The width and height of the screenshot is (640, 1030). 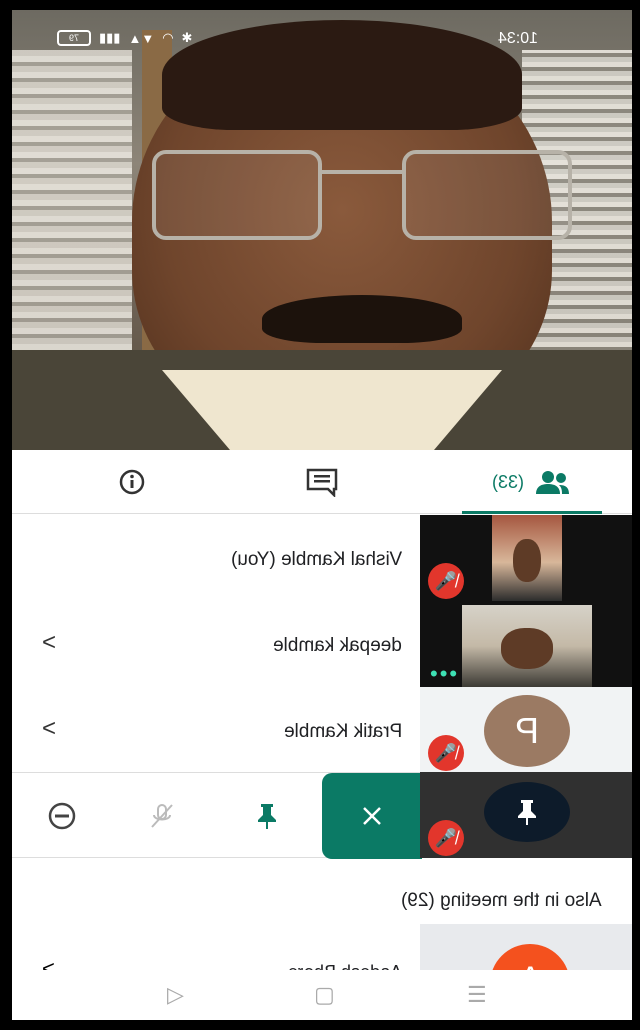 I want to click on participant-tile: •••, so click(x=526, y=644).